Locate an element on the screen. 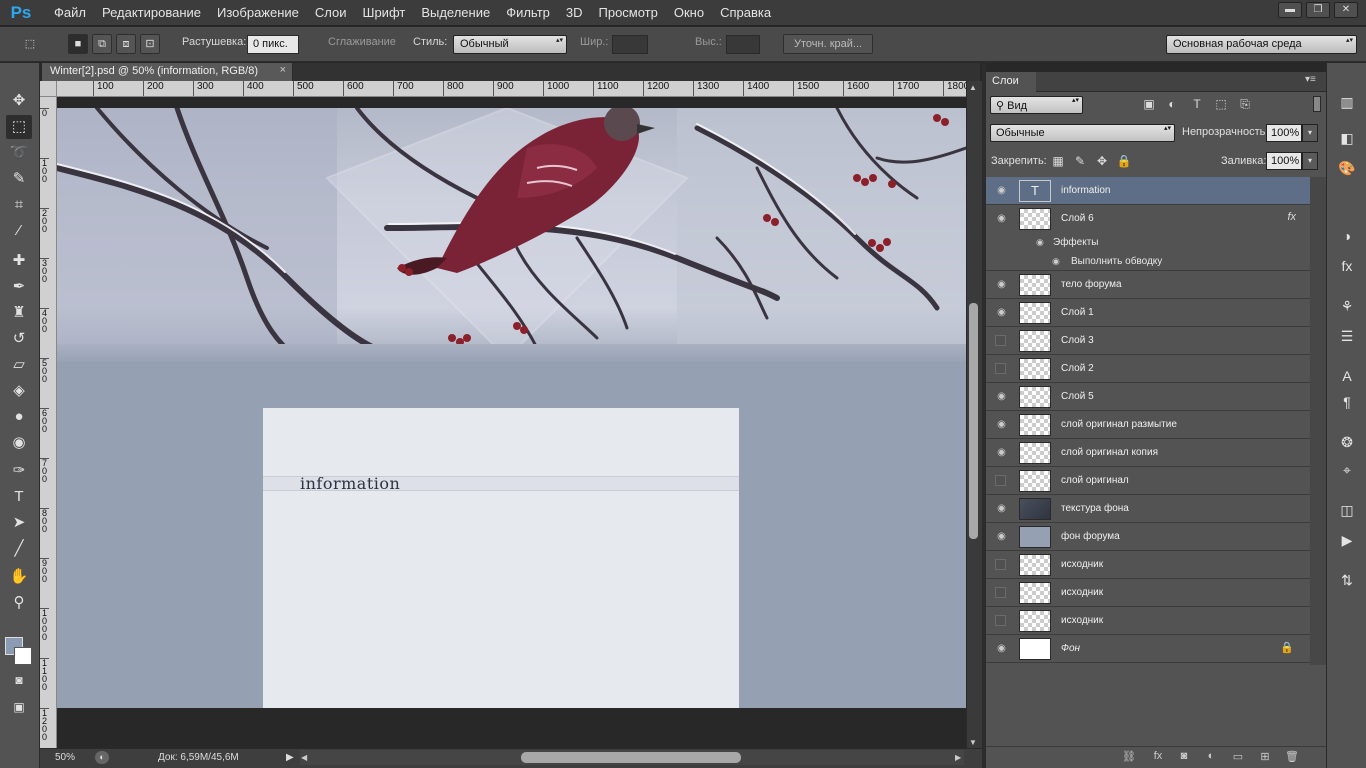  properties-panel-icon: ☰ is located at coordinates (1347, 336).